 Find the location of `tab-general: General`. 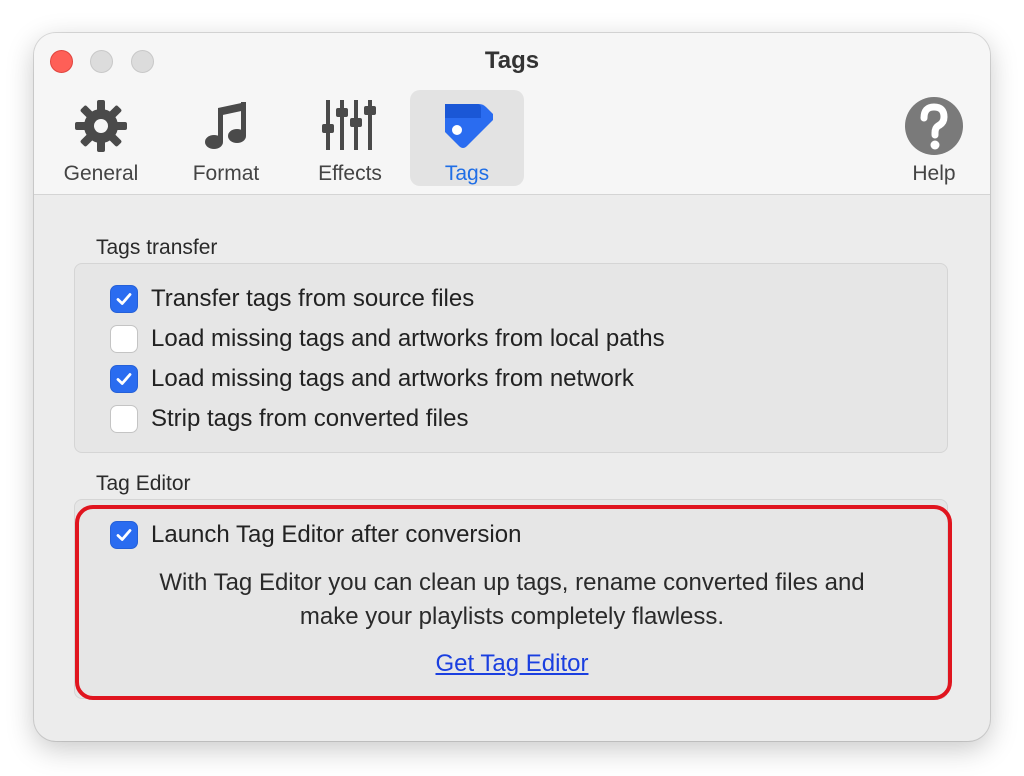

tab-general: General is located at coordinates (101, 138).